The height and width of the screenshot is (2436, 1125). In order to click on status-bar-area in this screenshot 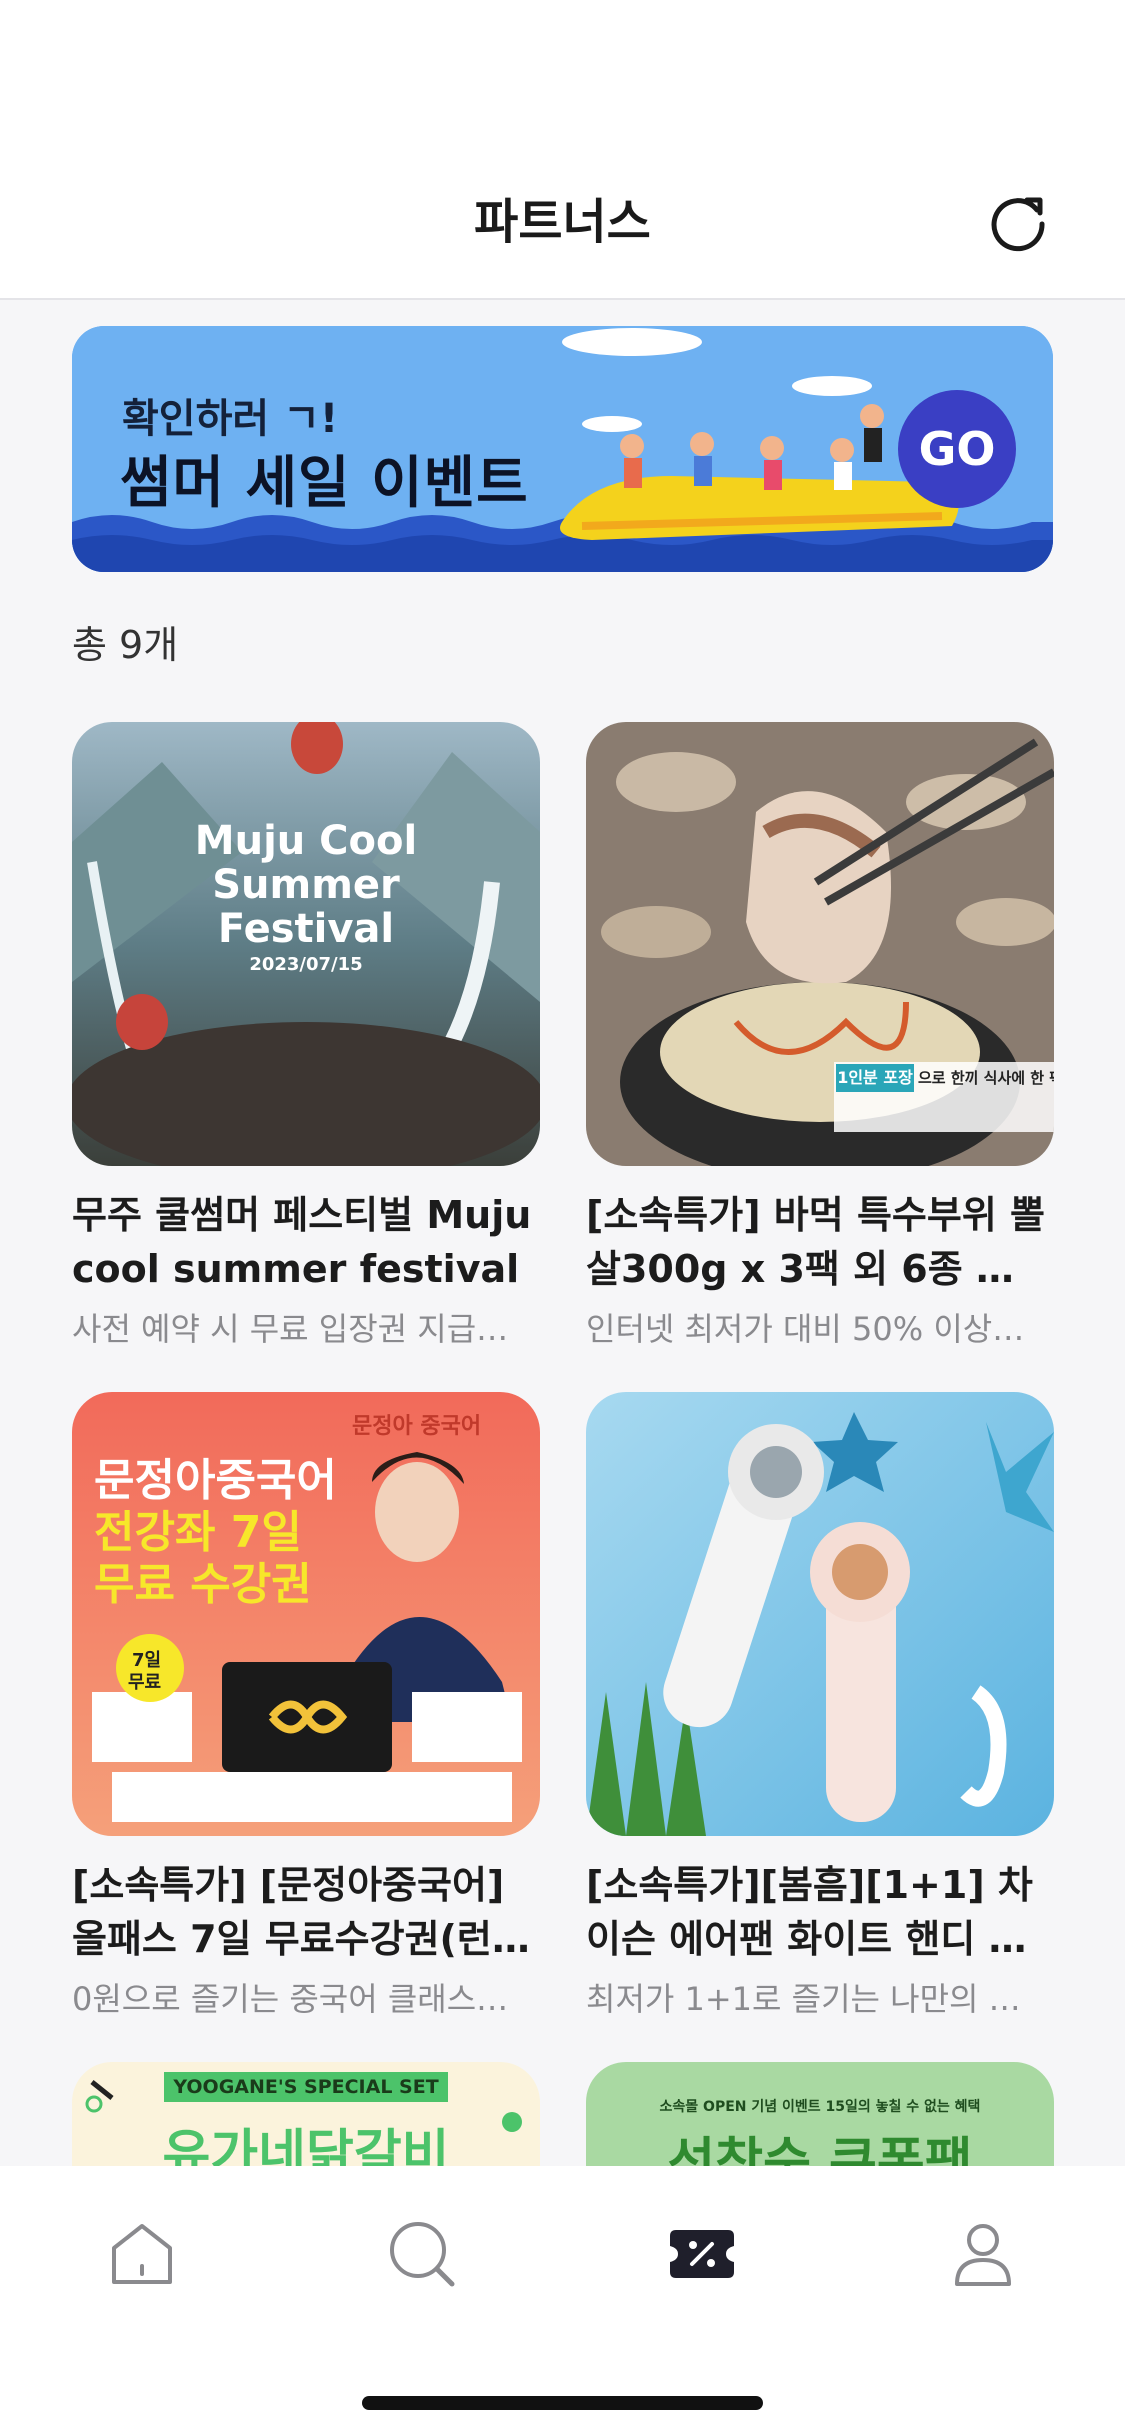, I will do `click(562, 75)`.